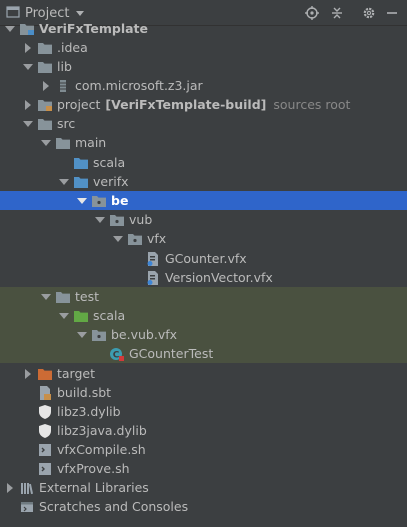  I want to click on tree-row-vfxcompile-sh: vfxCompile.sh, so click(203, 449).